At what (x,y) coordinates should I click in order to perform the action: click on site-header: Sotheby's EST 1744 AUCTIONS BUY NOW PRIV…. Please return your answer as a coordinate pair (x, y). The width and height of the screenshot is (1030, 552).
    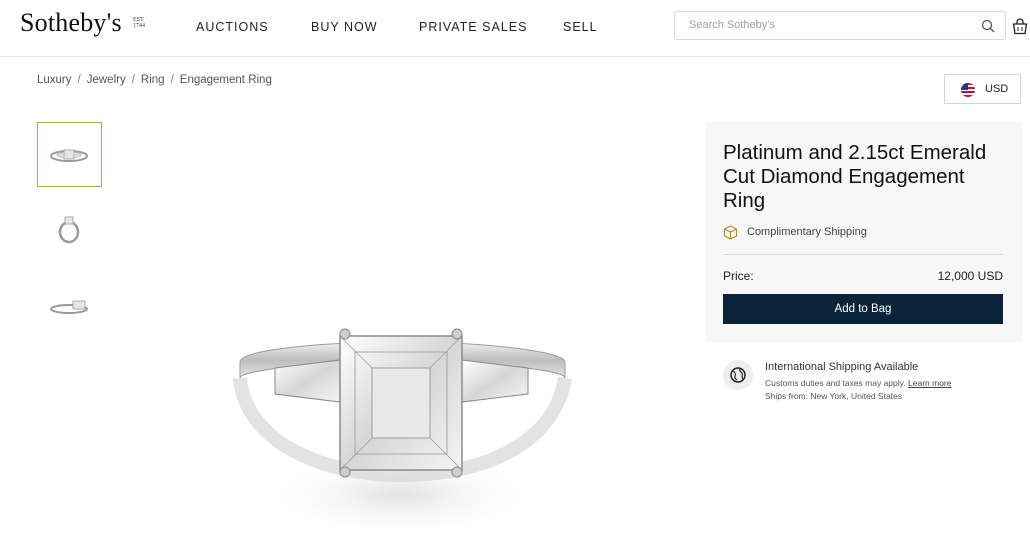
    Looking at the image, I should click on (515, 28).